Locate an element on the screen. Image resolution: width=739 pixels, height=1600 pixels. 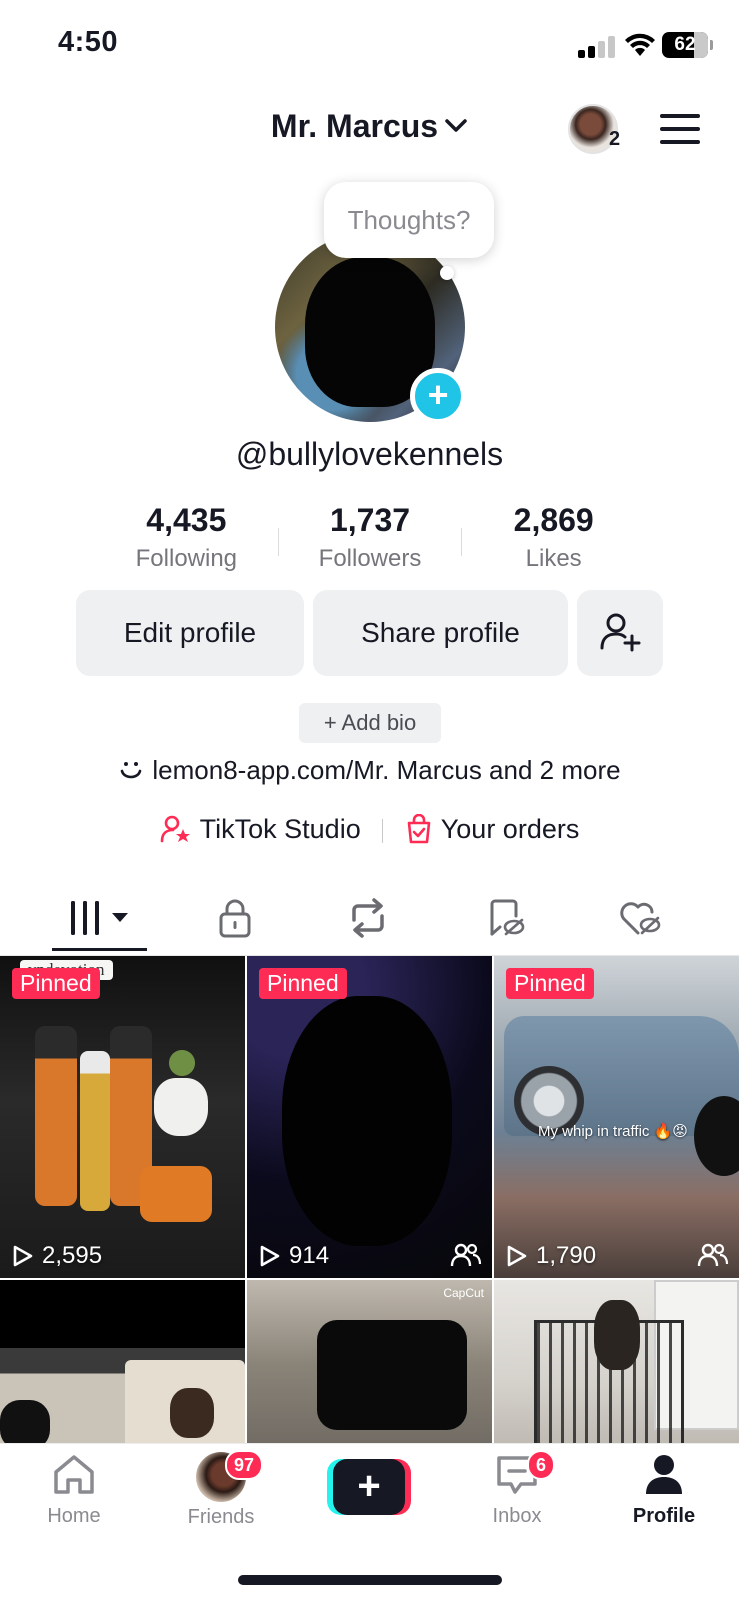
thought-bubble-dot is located at coordinates (447, 273).